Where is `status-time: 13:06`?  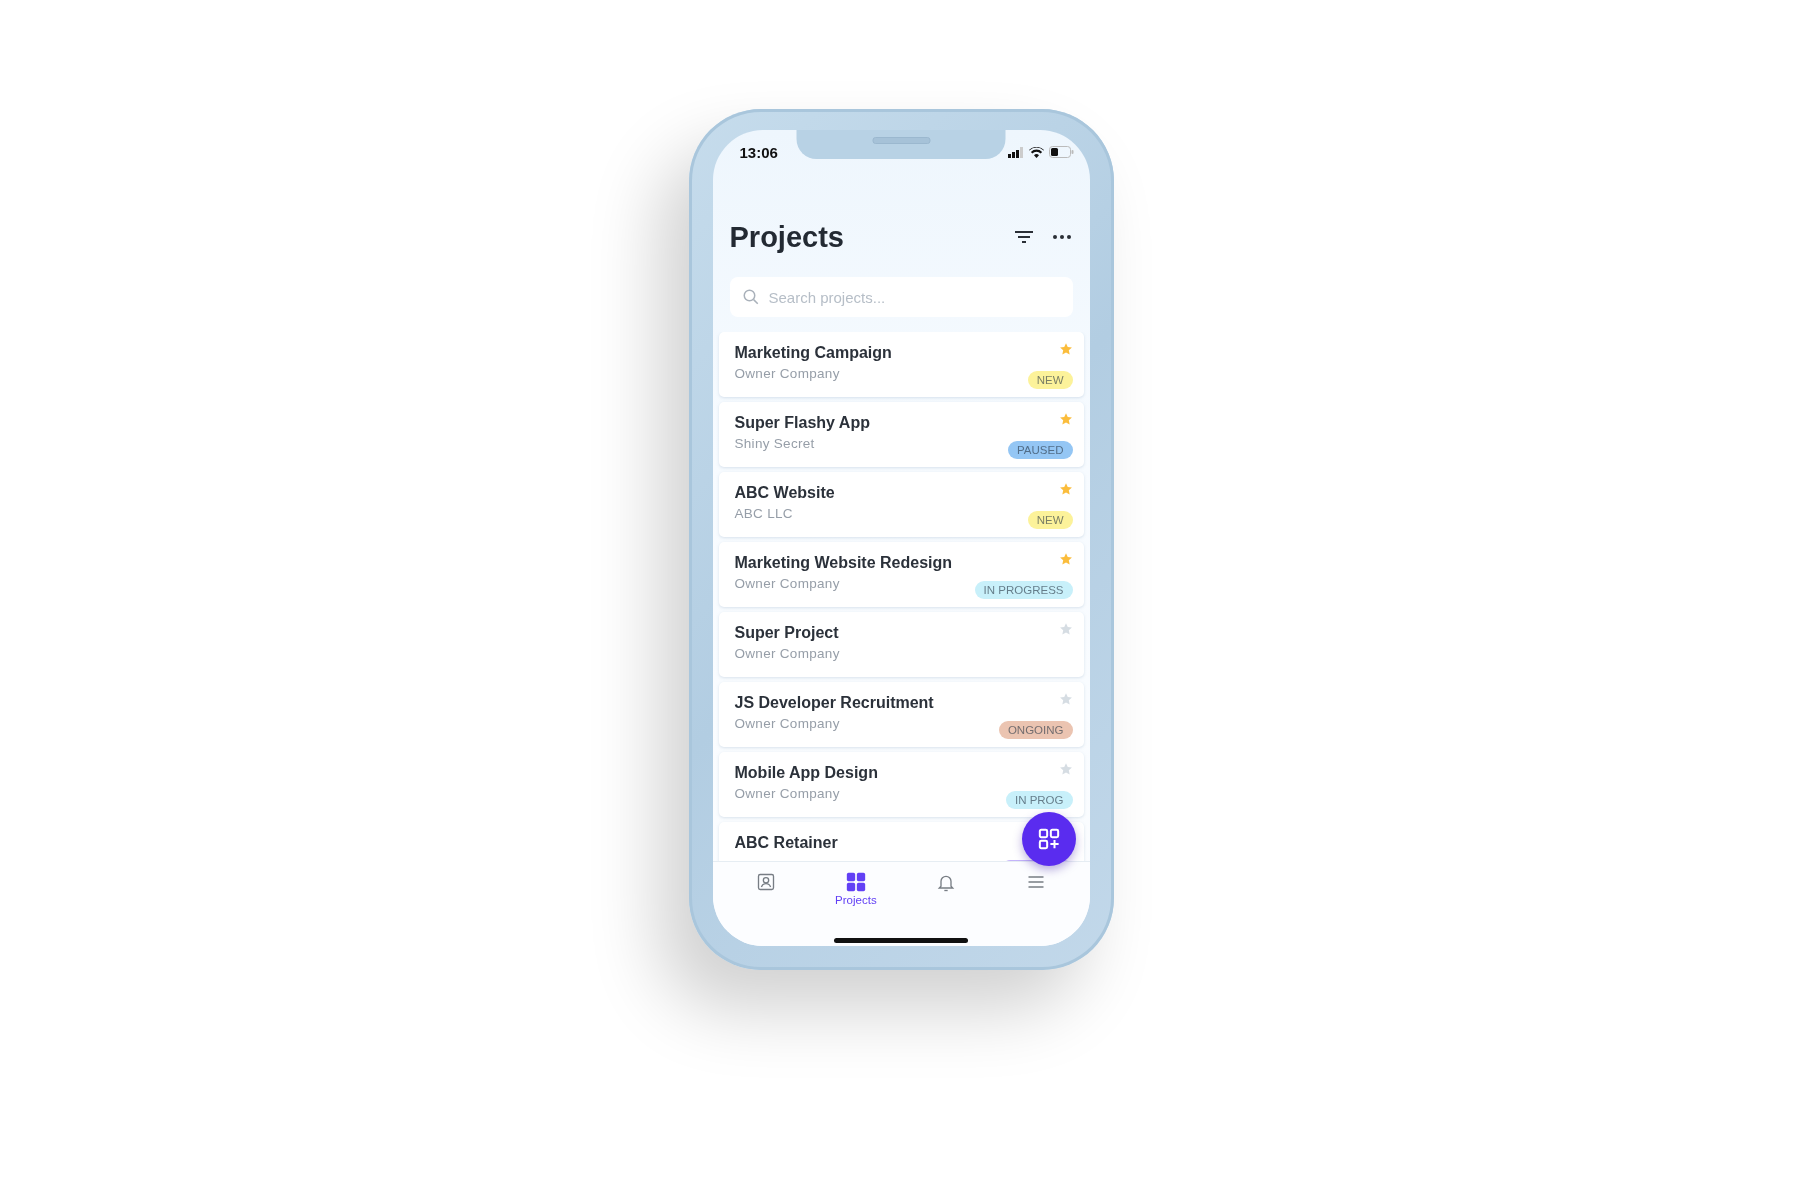 status-time: 13:06 is located at coordinates (758, 152).